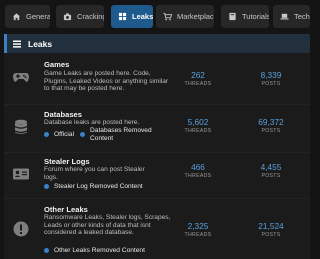 The height and width of the screenshot is (259, 320). What do you see at coordinates (198, 122) in the screenshot?
I see `threads-value: 5,602` at bounding box center [198, 122].